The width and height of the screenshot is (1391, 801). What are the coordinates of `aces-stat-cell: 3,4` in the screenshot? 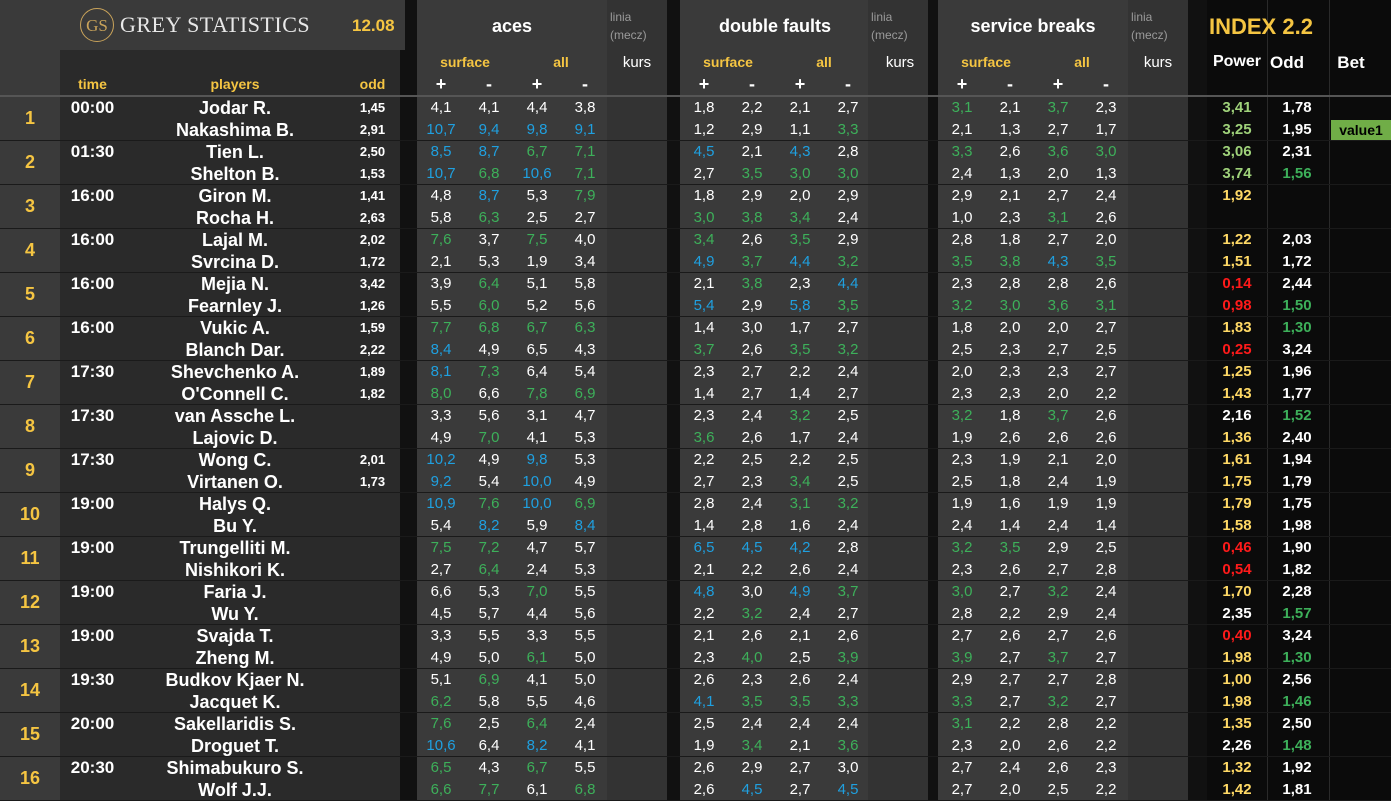 It's located at (585, 261).